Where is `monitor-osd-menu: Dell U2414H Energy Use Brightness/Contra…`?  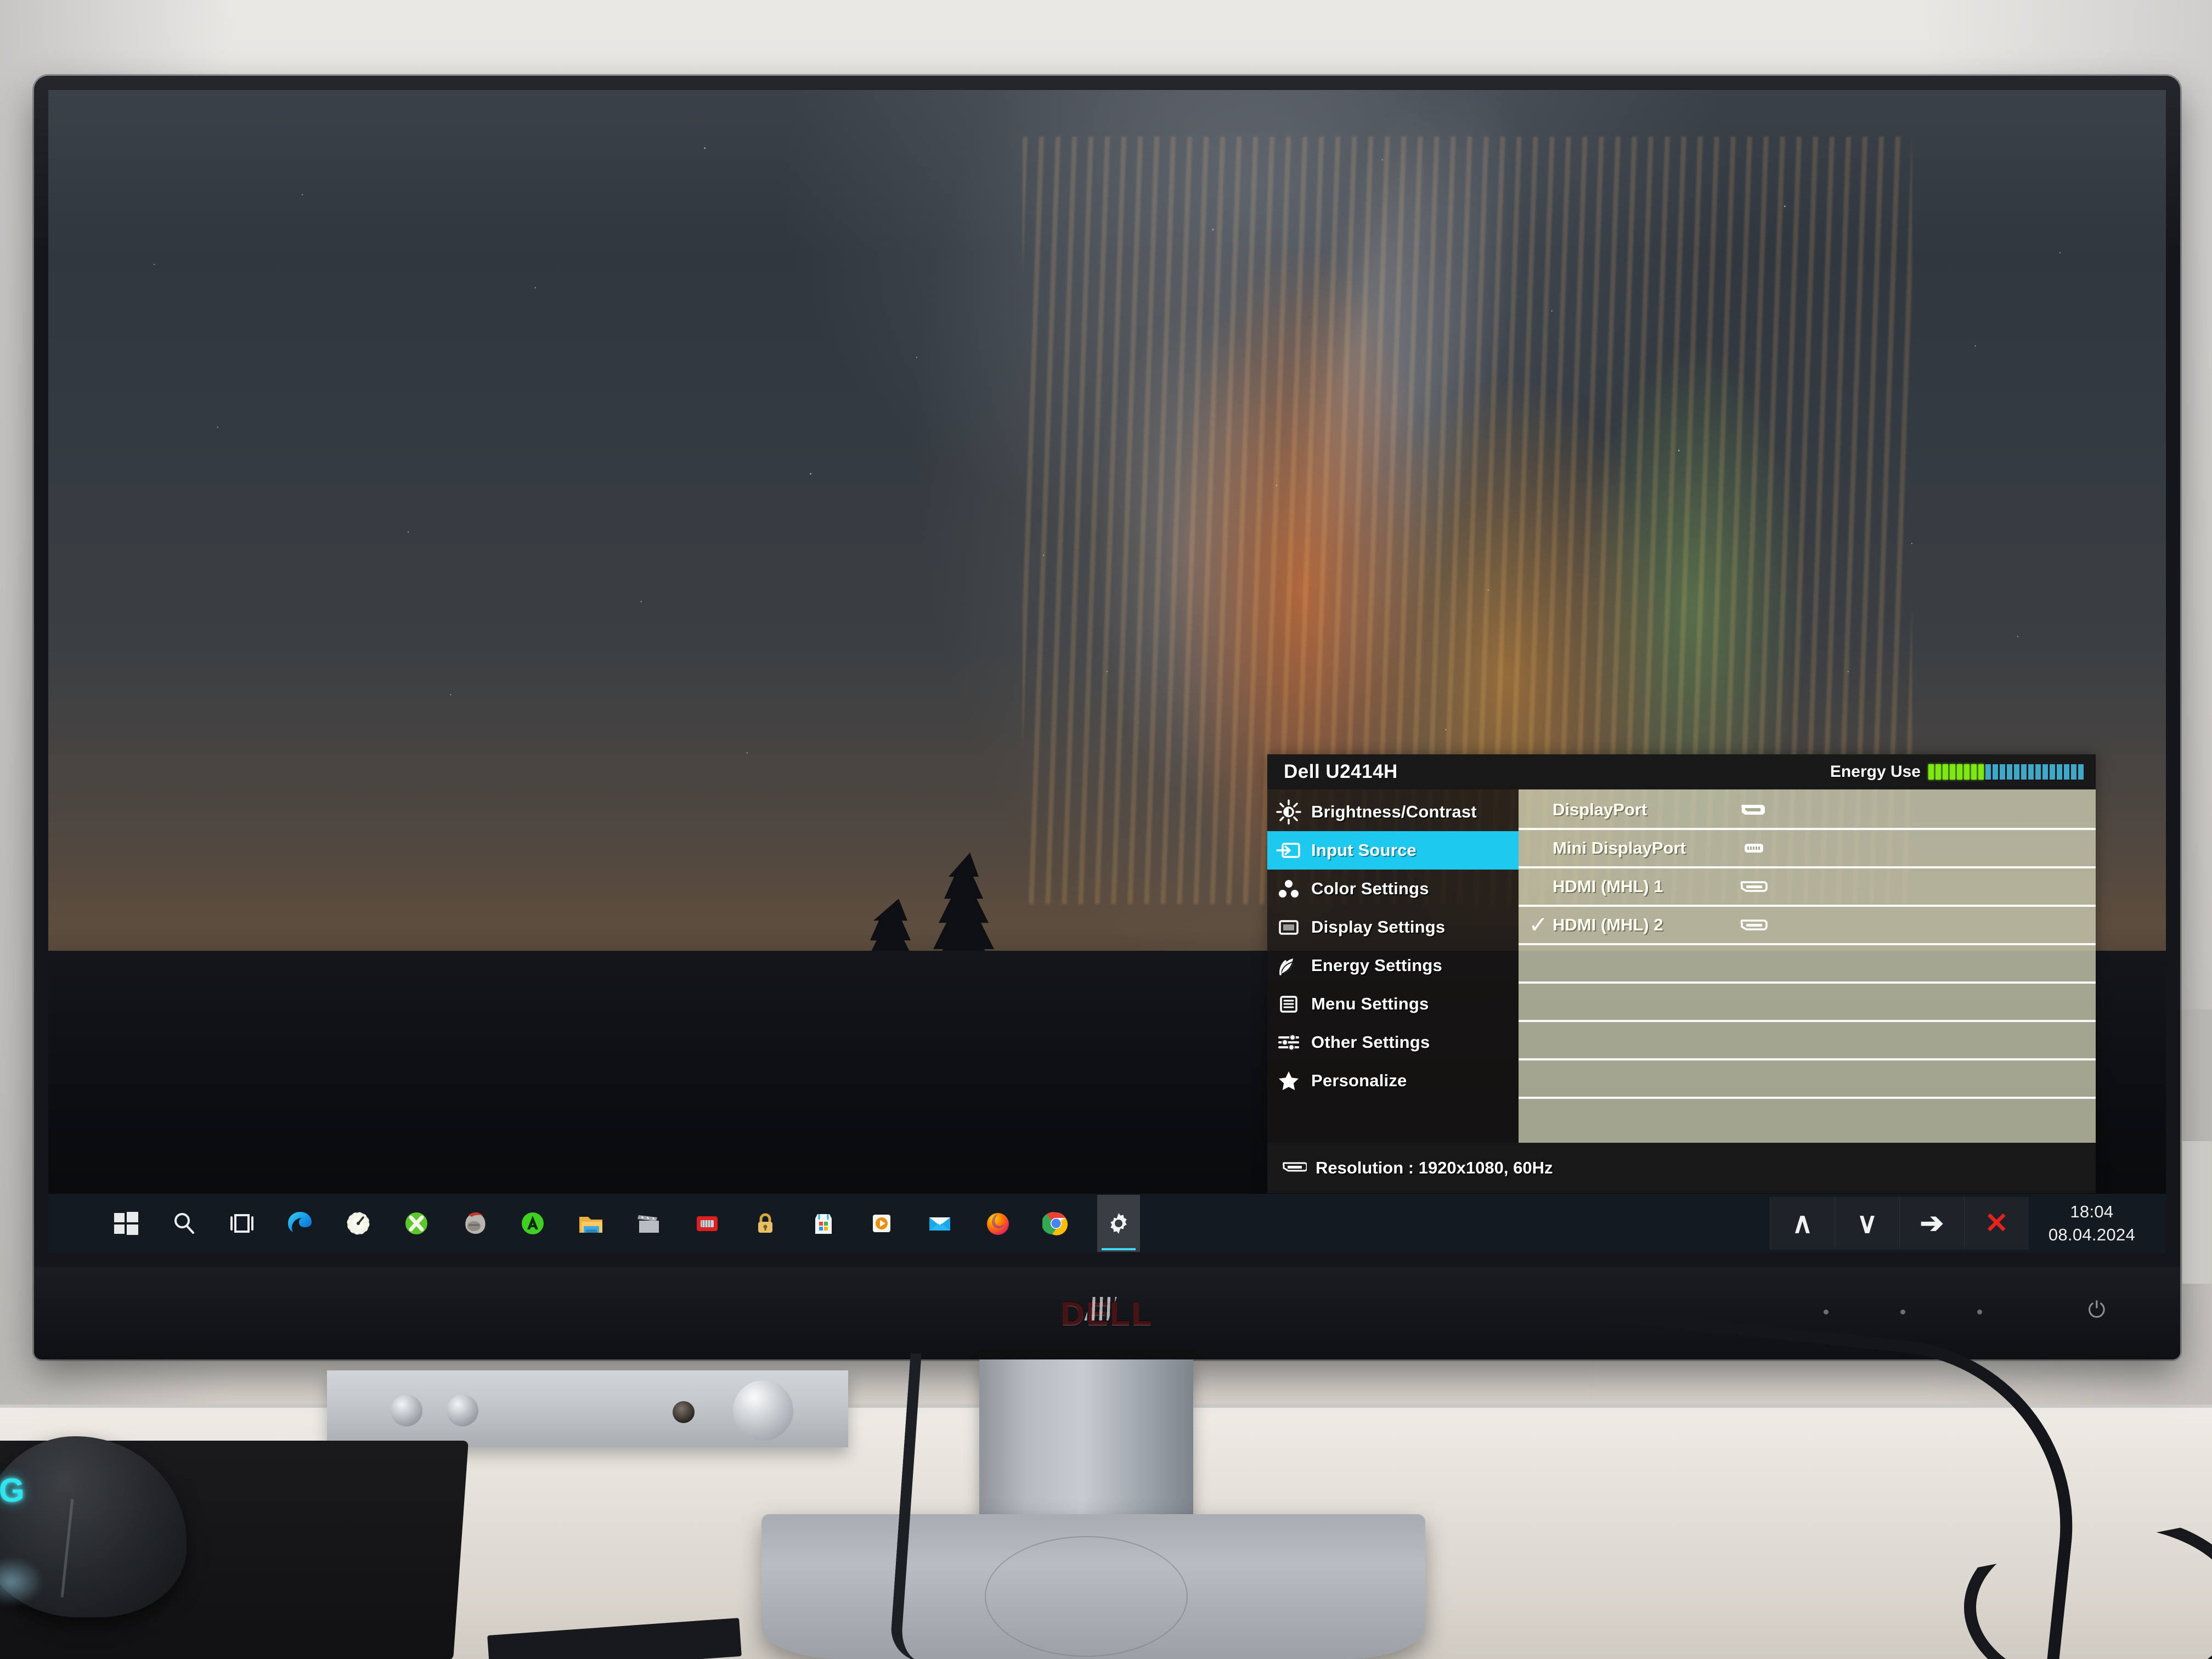 monitor-osd-menu: Dell U2414H Energy Use Brightness/Contra… is located at coordinates (1682, 974).